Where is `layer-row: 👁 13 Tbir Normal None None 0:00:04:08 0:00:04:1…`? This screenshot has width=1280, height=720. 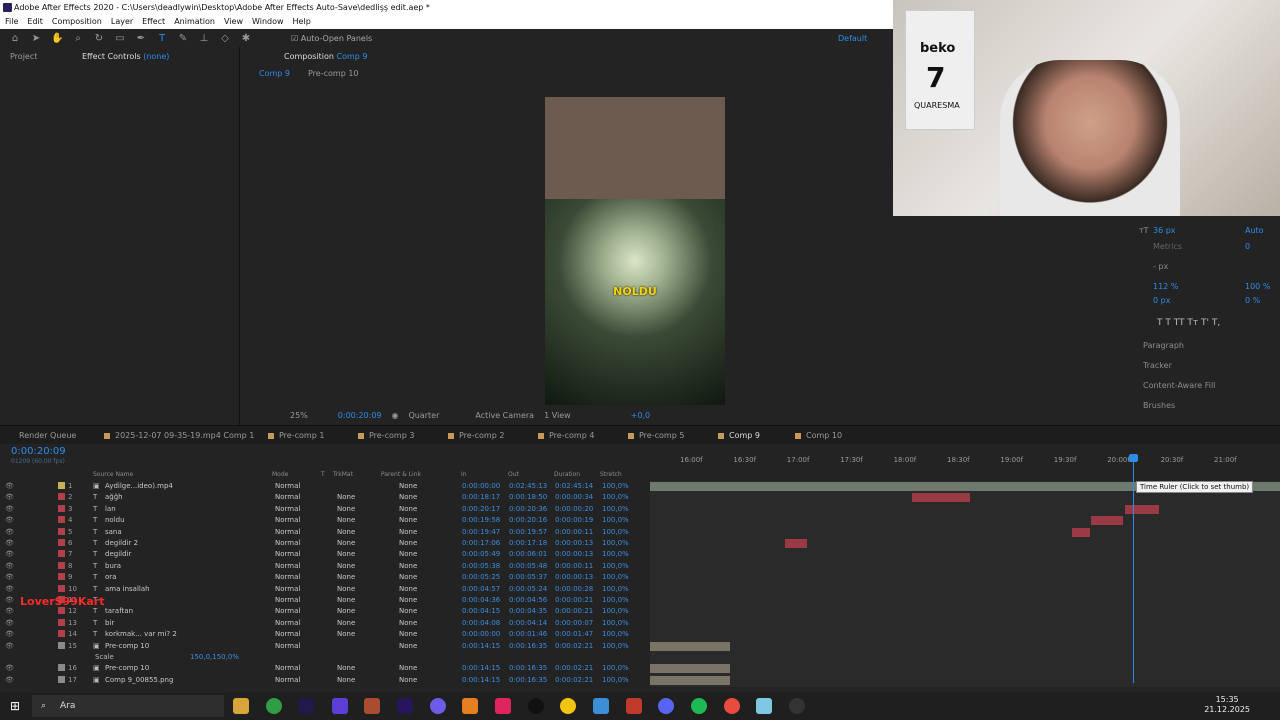 layer-row: 👁 13 Tbir Normal None None 0:00:04:08 0:00:04:1… is located at coordinates (325, 623).